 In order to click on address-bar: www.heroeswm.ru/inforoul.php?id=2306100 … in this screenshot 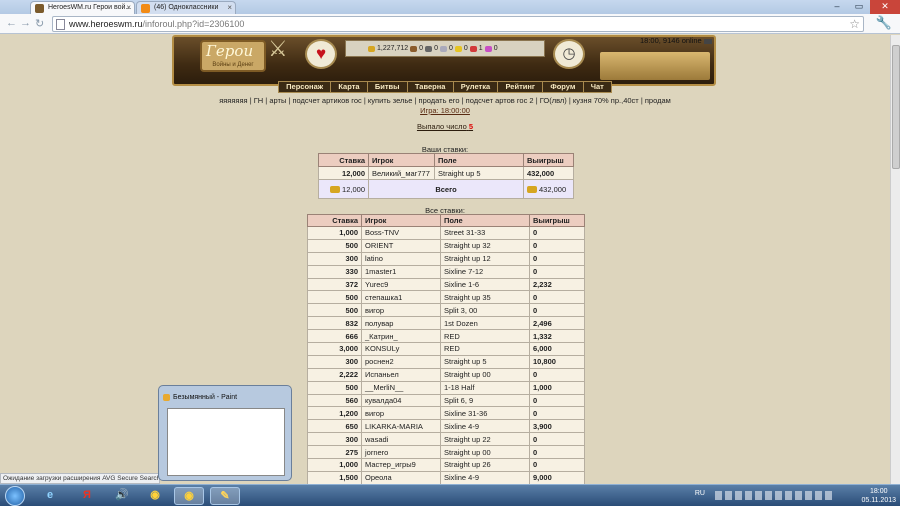, I will do `click(458, 24)`.